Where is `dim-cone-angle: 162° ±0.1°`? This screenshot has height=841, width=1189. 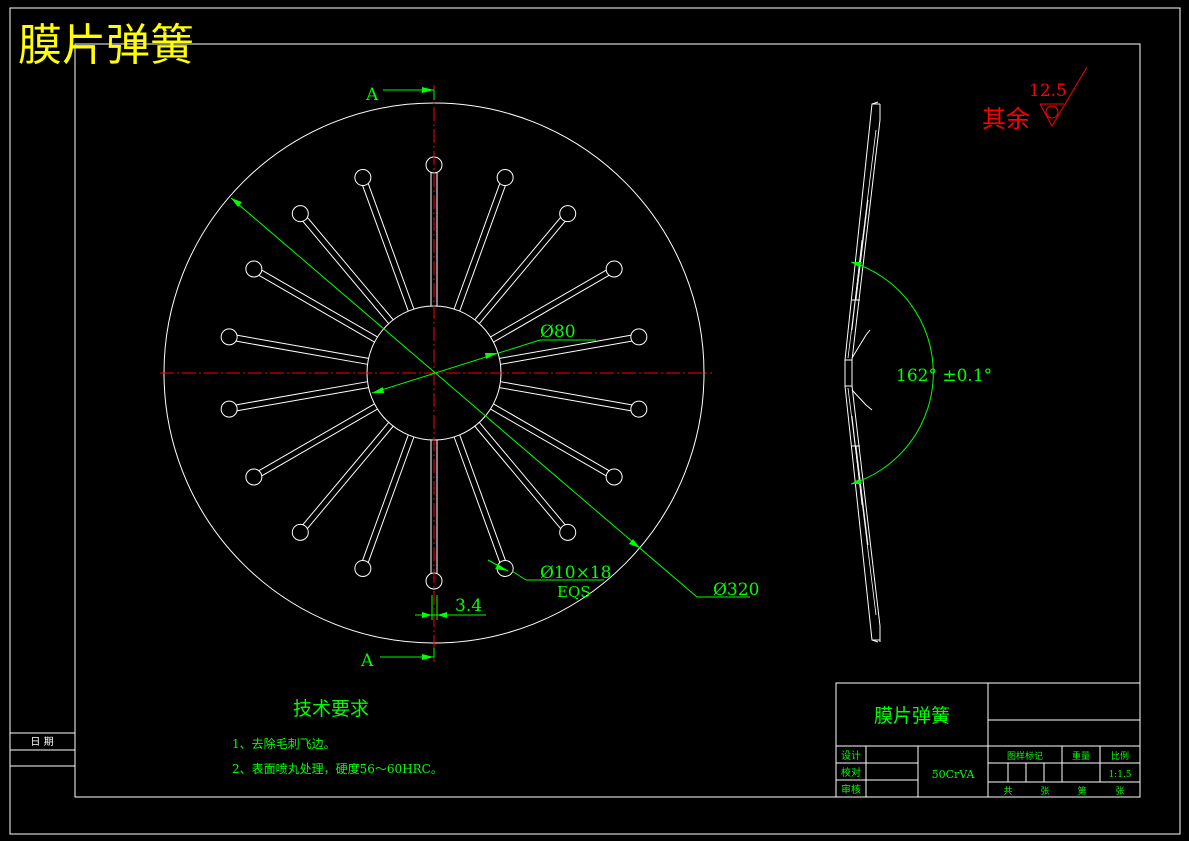
dim-cone-angle: 162° ±0.1° is located at coordinates (921, 373).